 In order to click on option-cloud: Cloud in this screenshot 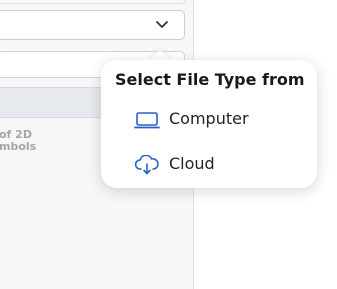, I will do `click(209, 164)`.